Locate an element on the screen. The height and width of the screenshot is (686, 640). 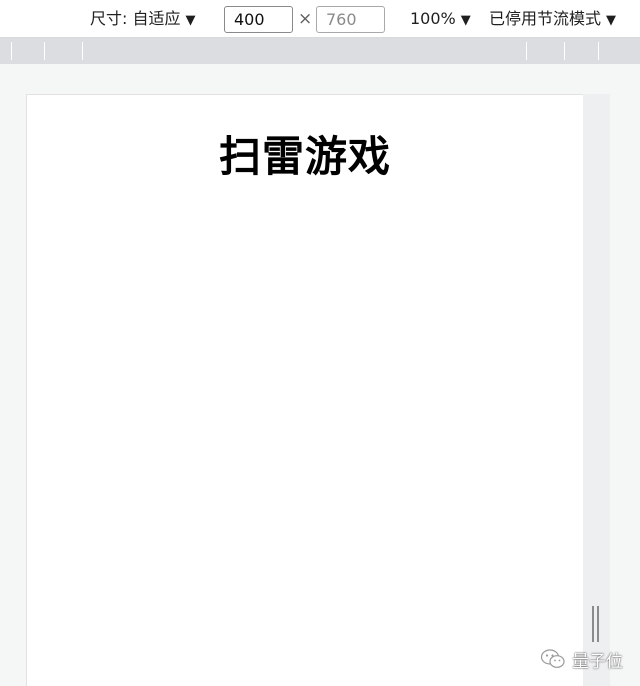
watermark: 量子位 is located at coordinates (581, 659).